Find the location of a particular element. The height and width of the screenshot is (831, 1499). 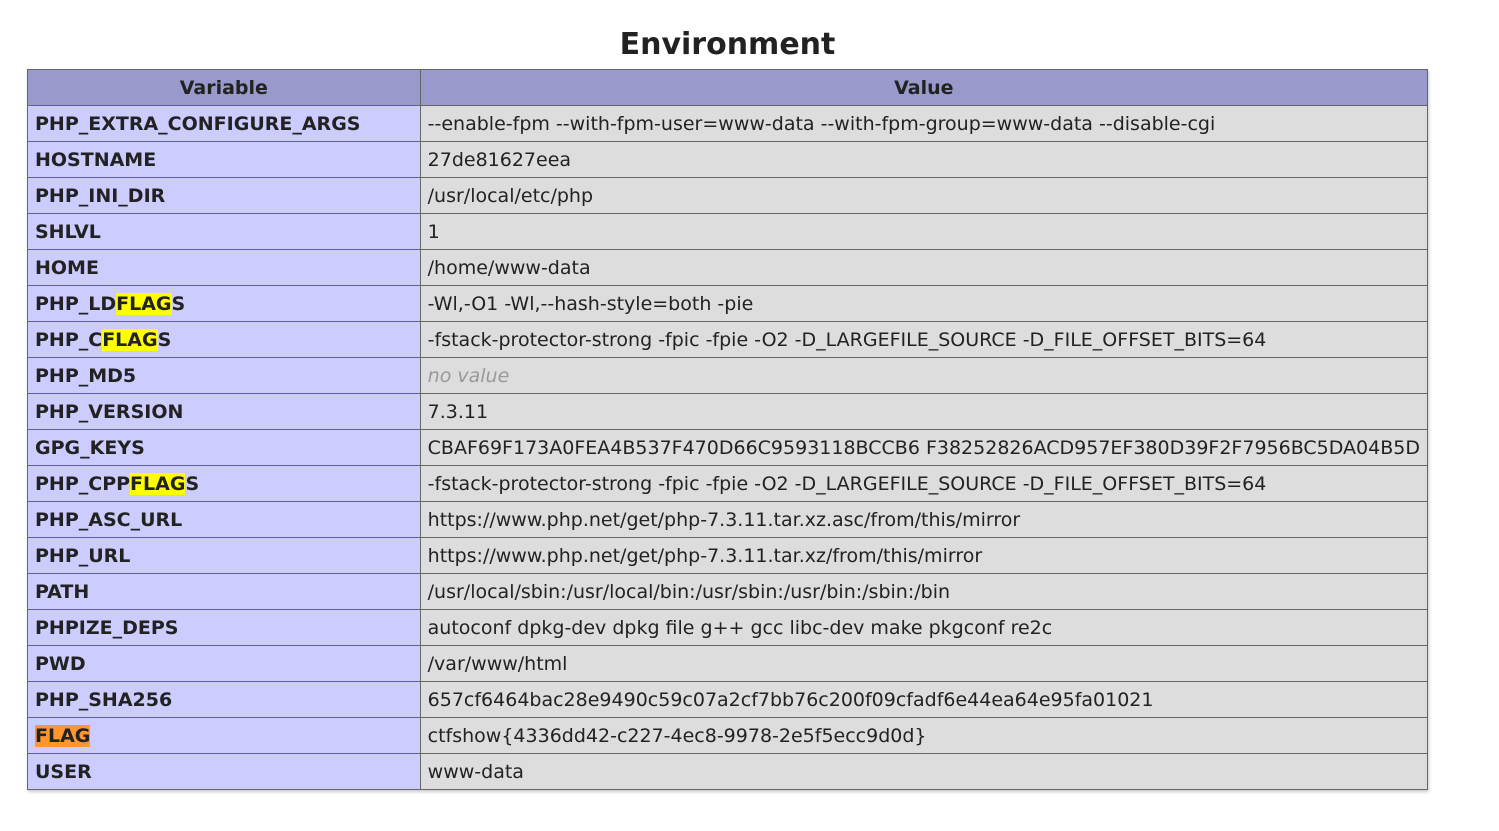

variable-value-text: /home/www-data is located at coordinates (509, 267).